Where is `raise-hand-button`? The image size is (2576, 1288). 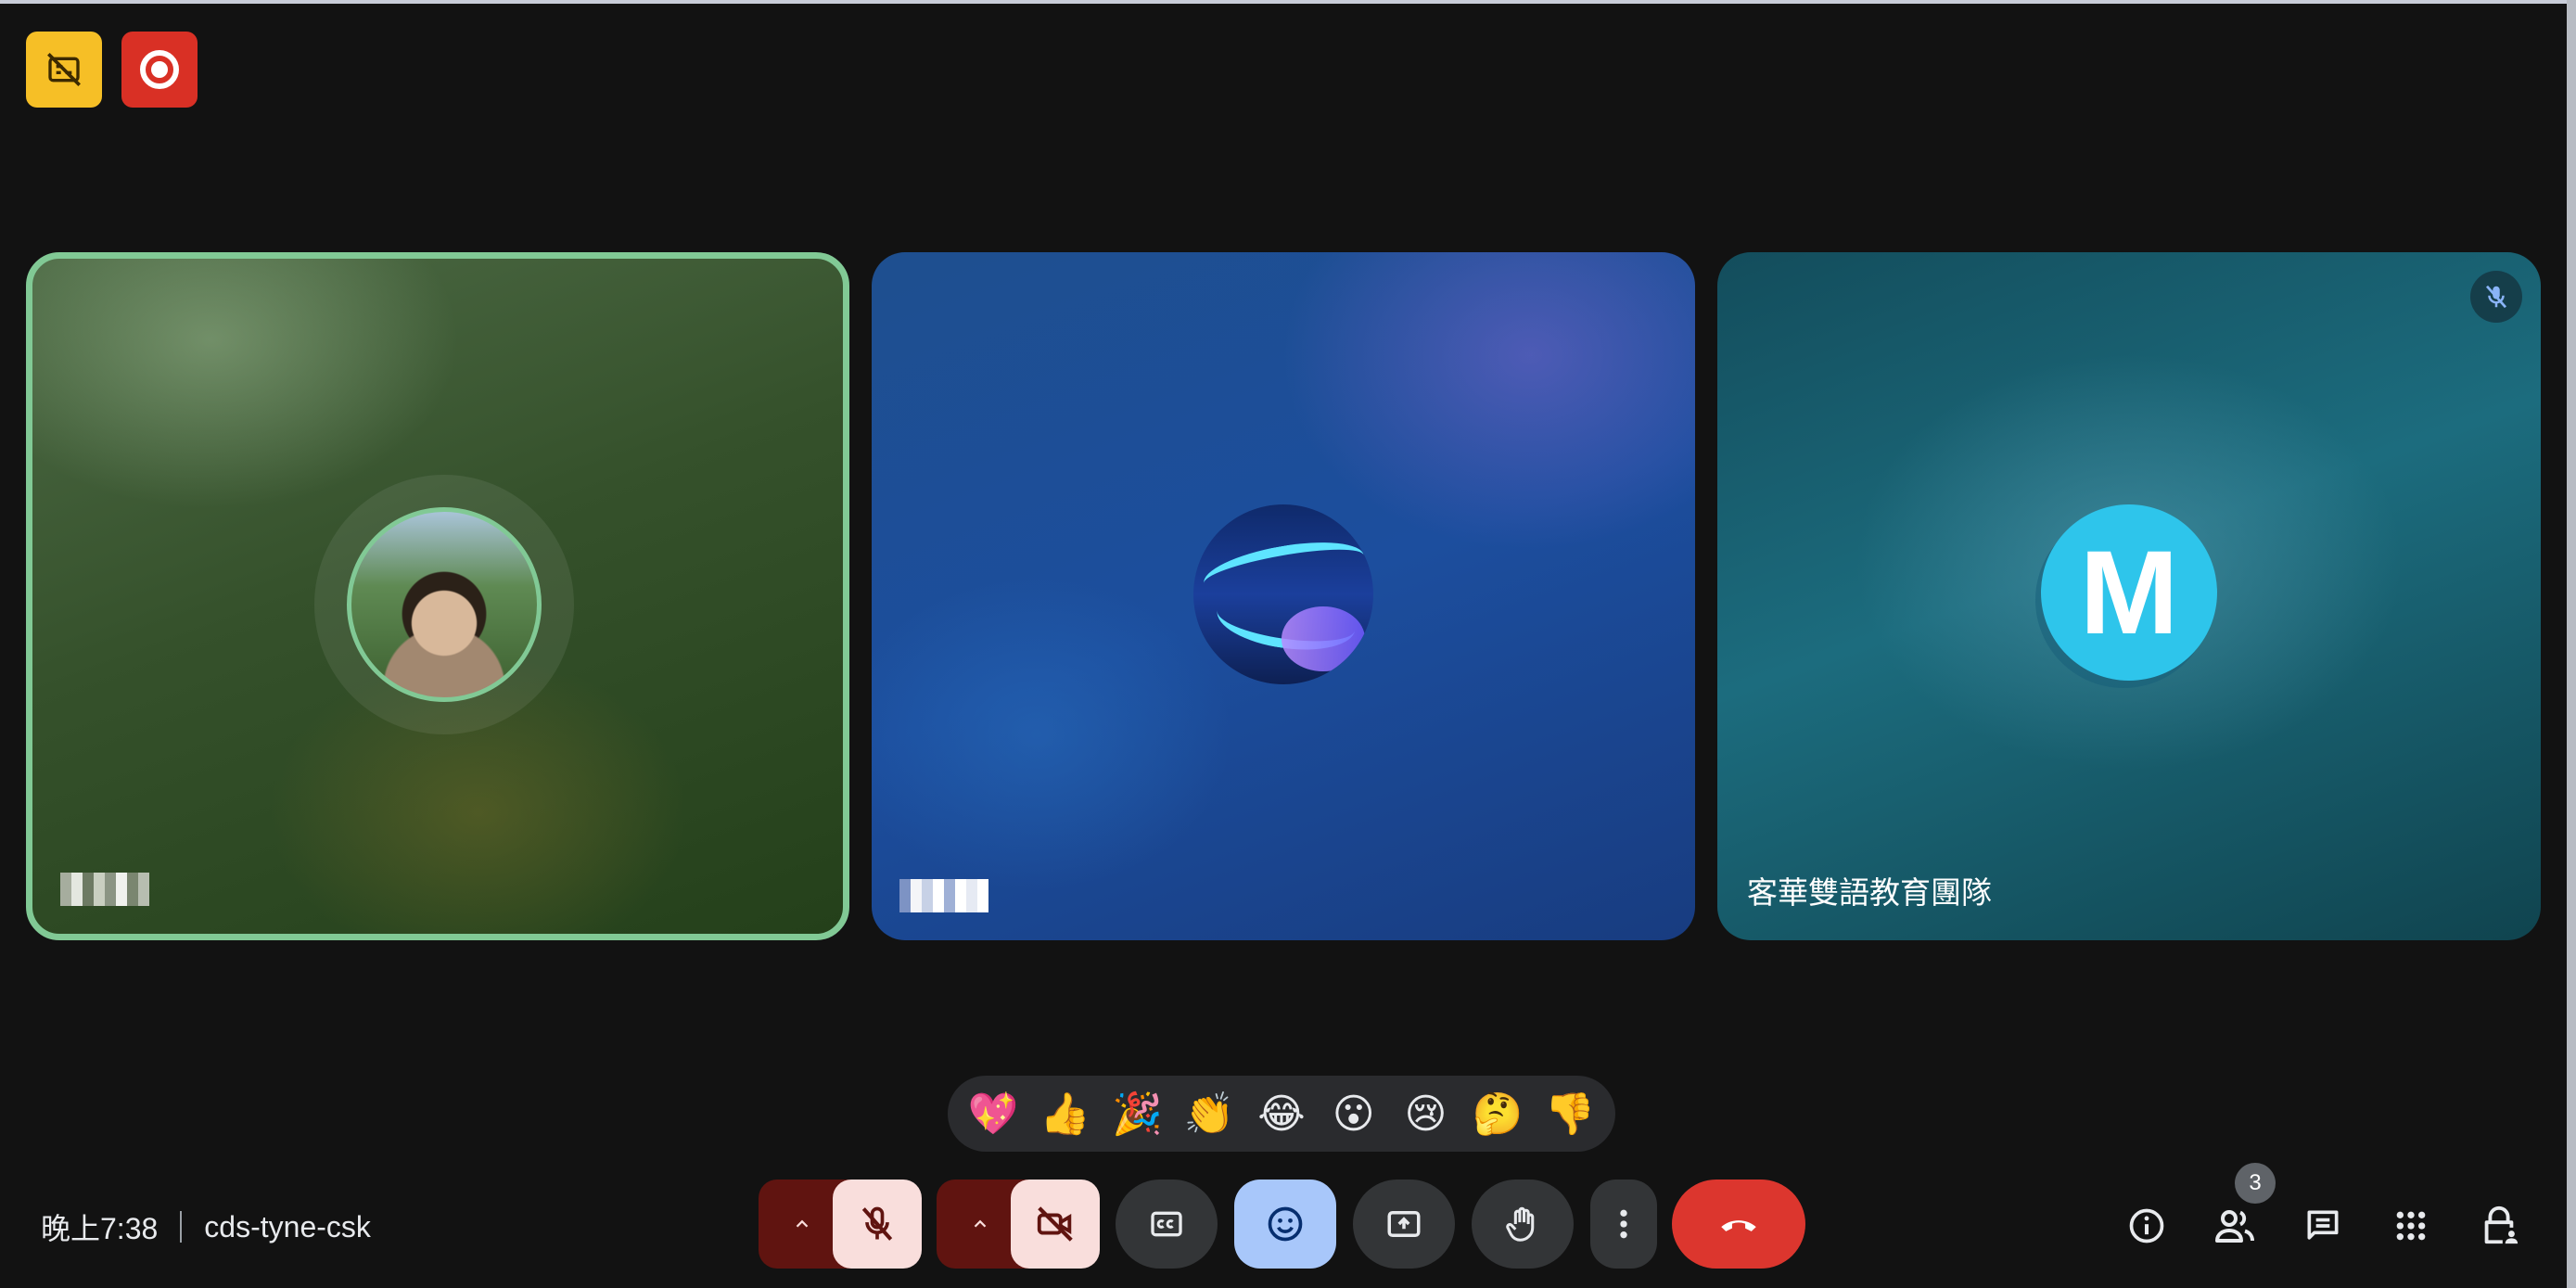 raise-hand-button is located at coordinates (1523, 1224).